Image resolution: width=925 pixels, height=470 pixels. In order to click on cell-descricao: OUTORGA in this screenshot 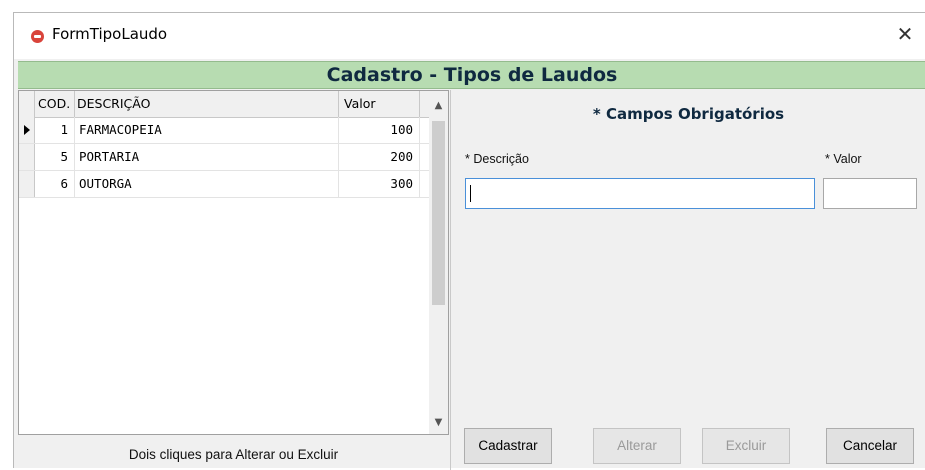, I will do `click(207, 184)`.